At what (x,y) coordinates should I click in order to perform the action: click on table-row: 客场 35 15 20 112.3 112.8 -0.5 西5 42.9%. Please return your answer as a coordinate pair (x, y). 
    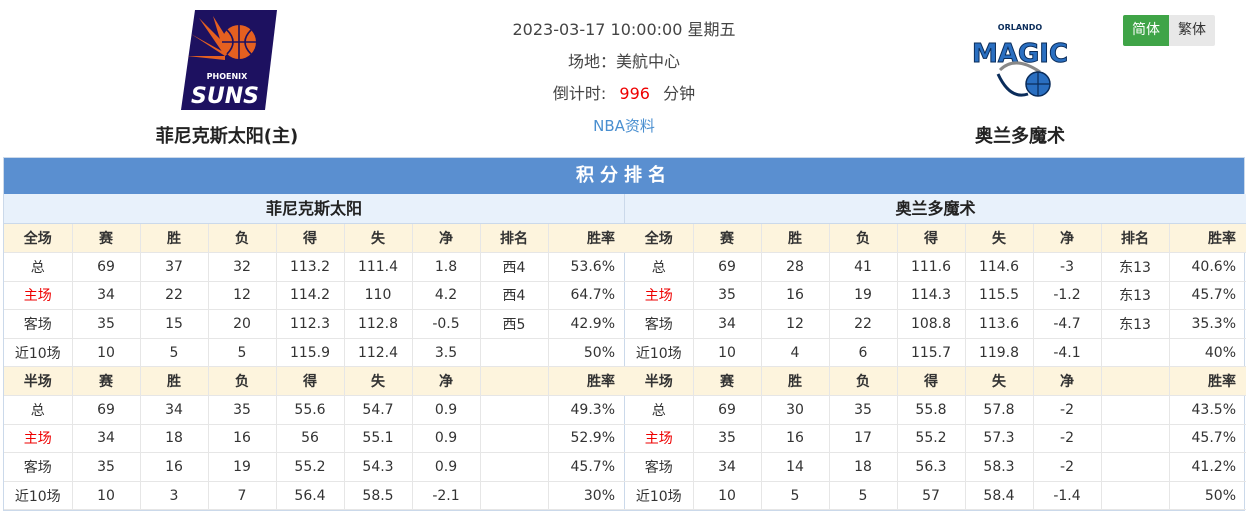
    Looking at the image, I should click on (314, 324).